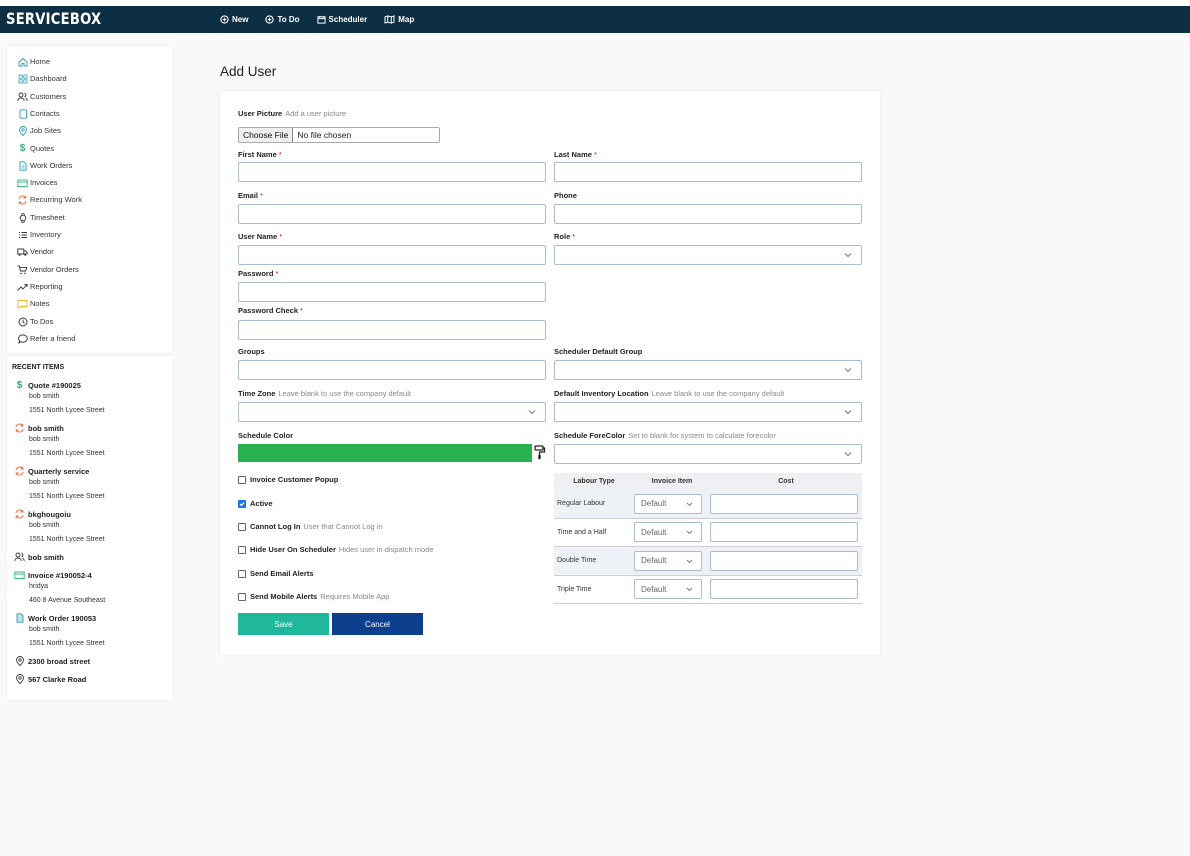 The width and height of the screenshot is (1190, 856). What do you see at coordinates (389, 19) in the screenshot?
I see `map-icon` at bounding box center [389, 19].